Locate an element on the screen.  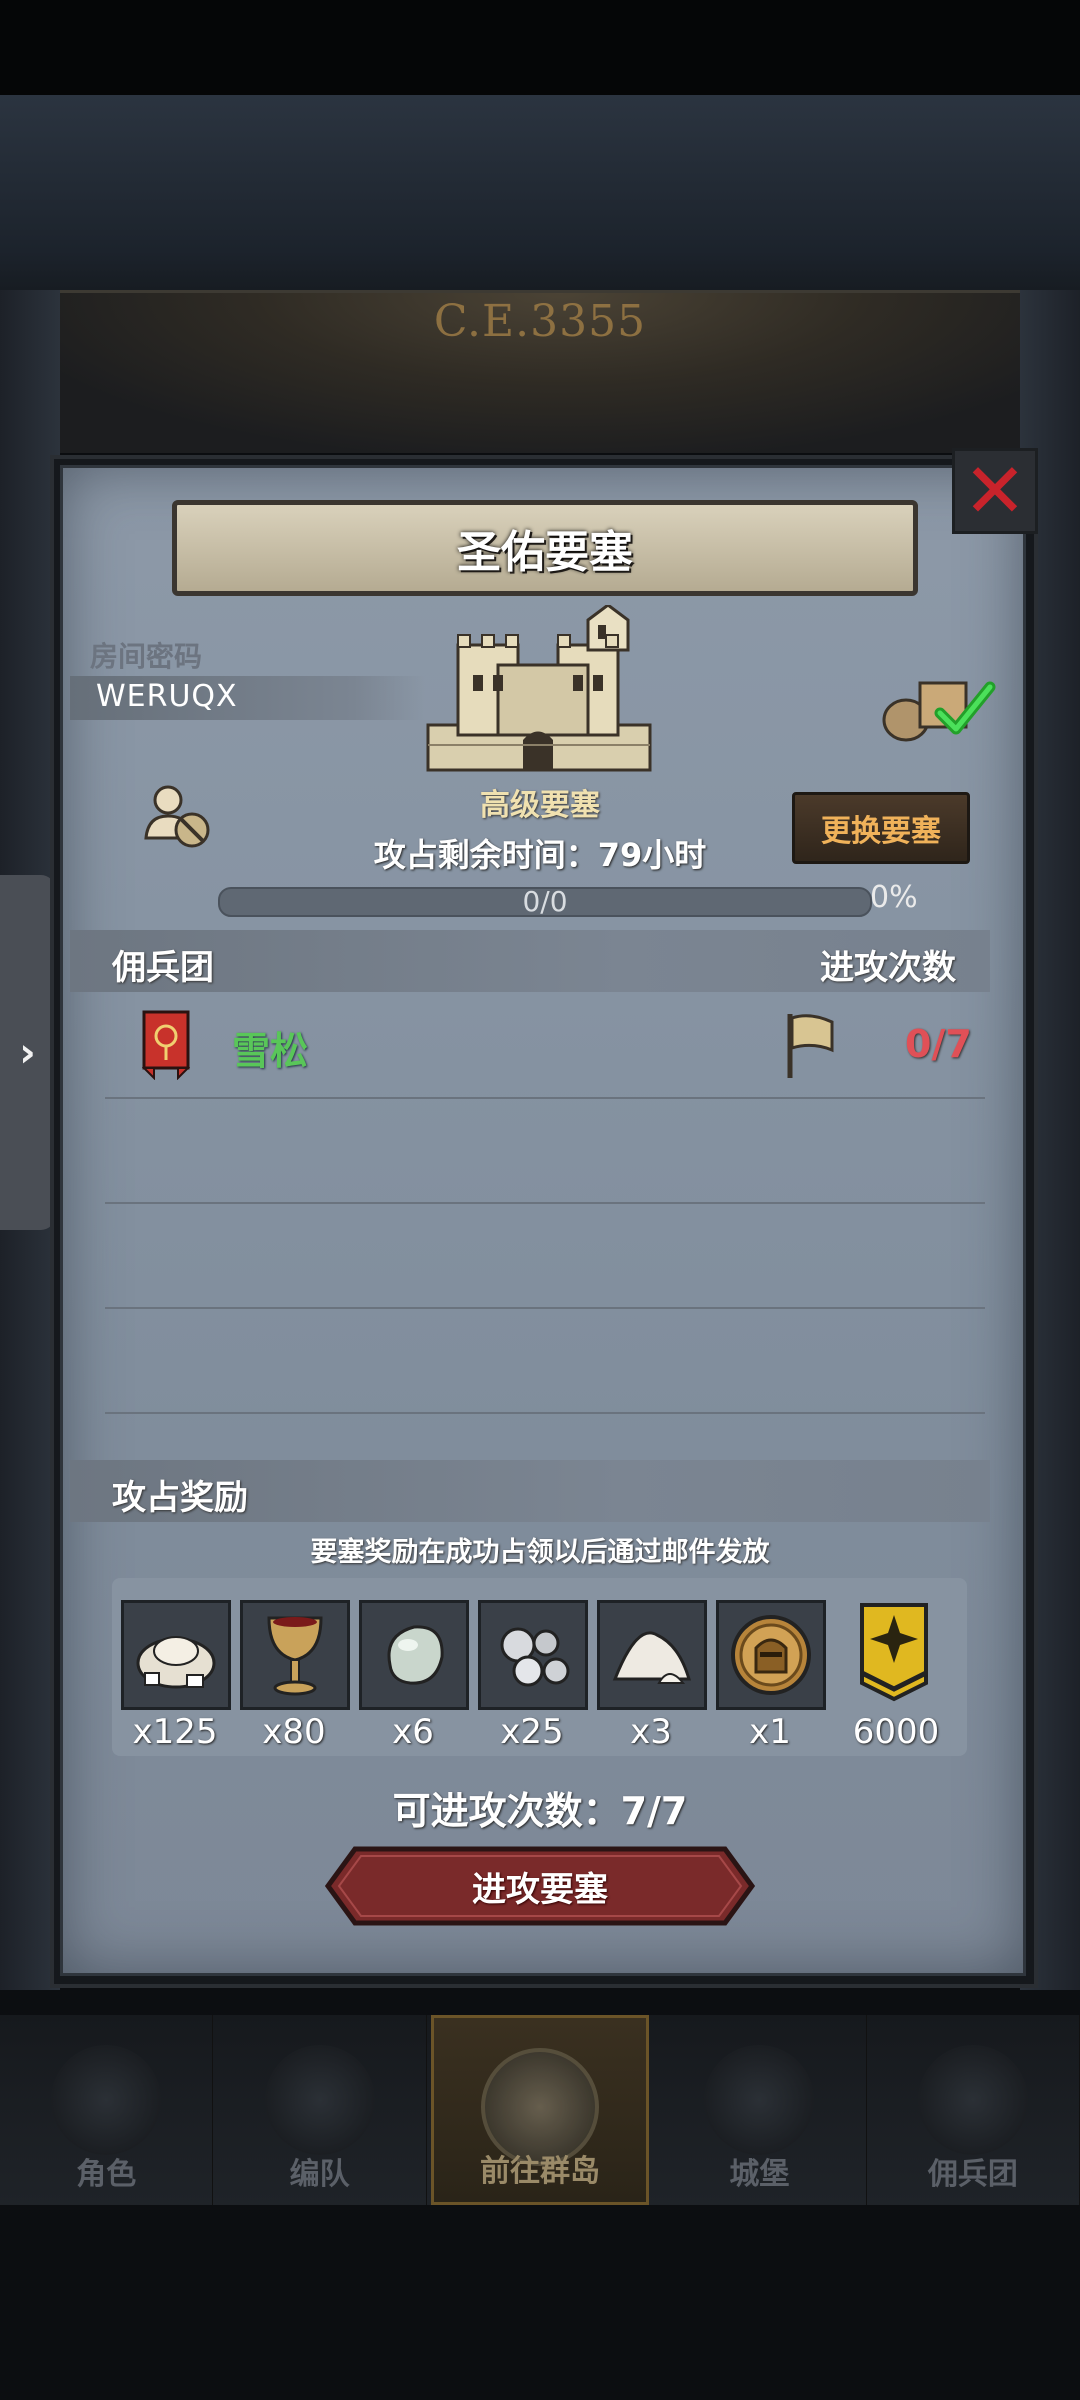
reward-qty: x6 is located at coordinates (413, 1732).